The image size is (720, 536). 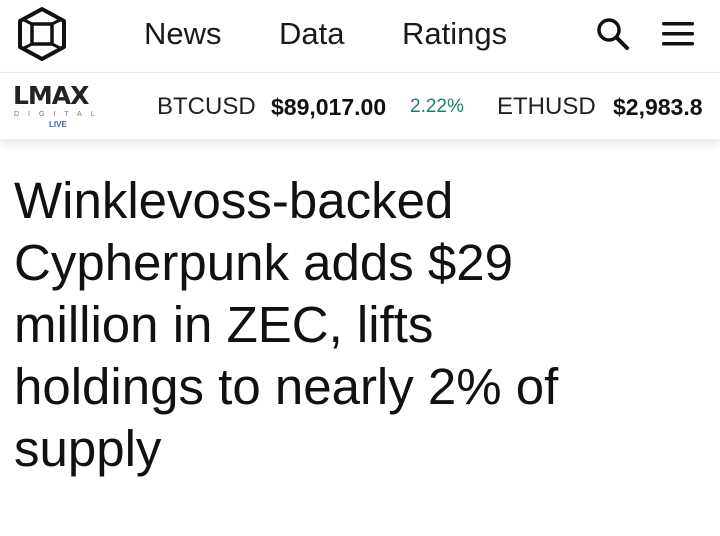 I want to click on lmax-digital-text: DIGITAL, so click(x=59, y=114).